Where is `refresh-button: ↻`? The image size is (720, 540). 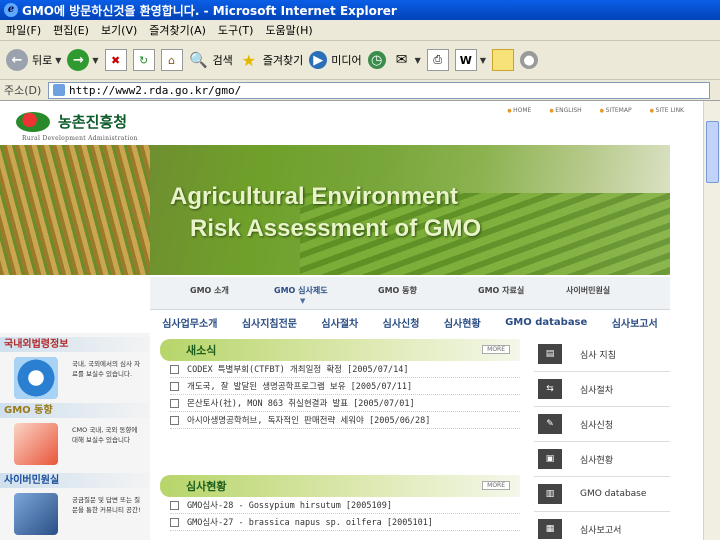
refresh-button: ↻ is located at coordinates (143, 60).